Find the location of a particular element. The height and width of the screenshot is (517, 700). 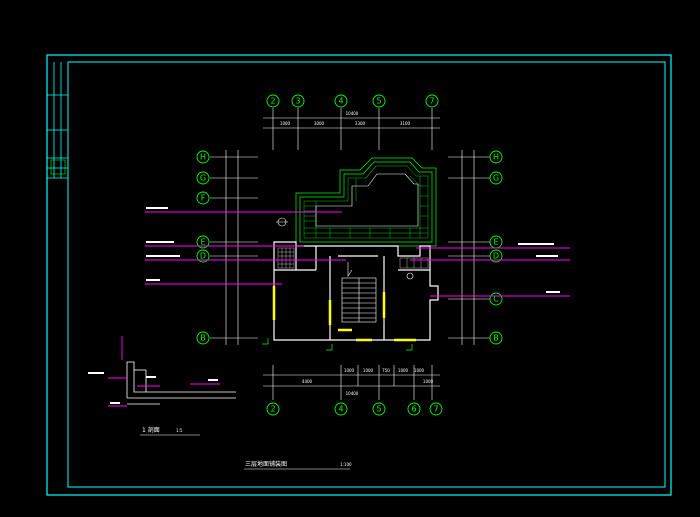

dim-top-seg-4: 3100 is located at coordinates (405, 123).